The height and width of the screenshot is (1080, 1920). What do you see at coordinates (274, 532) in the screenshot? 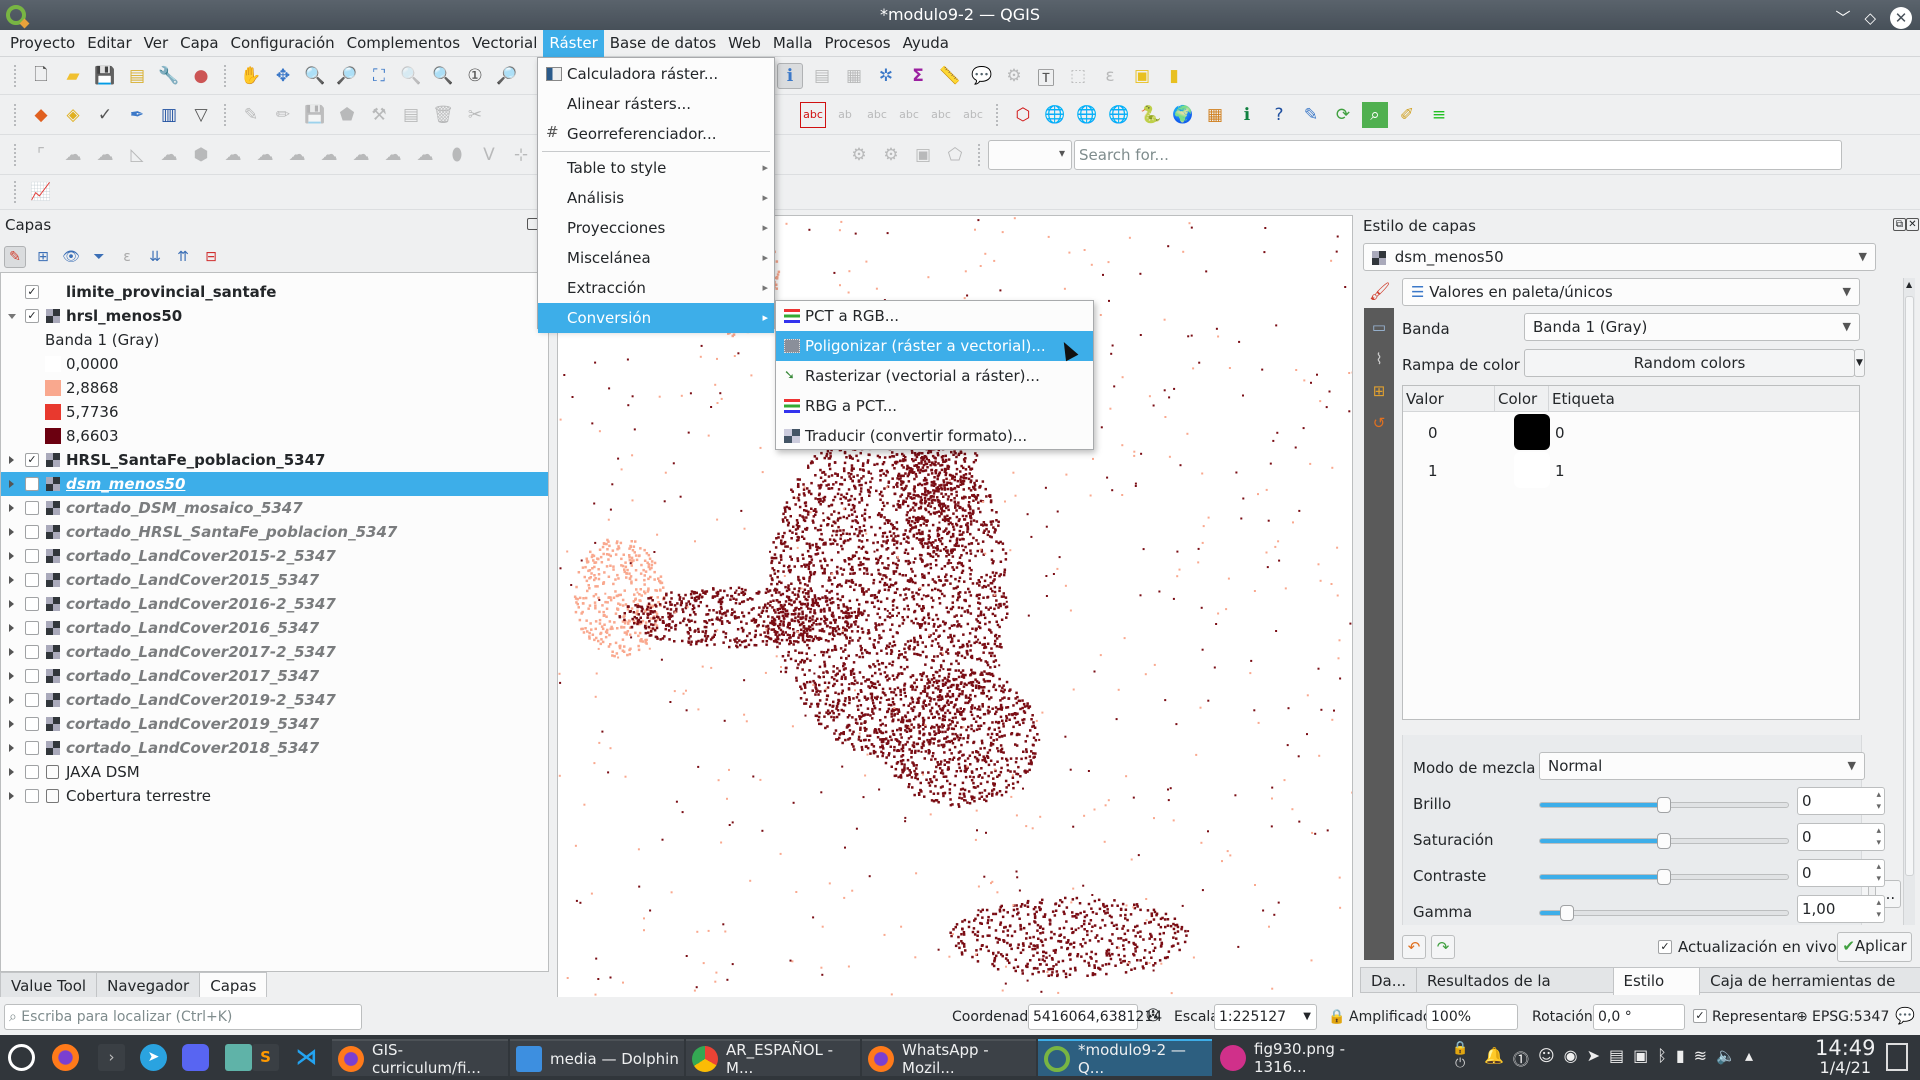
I see `layer-item: cortado_HRSL_SantaFe_poblacion_5347` at bounding box center [274, 532].